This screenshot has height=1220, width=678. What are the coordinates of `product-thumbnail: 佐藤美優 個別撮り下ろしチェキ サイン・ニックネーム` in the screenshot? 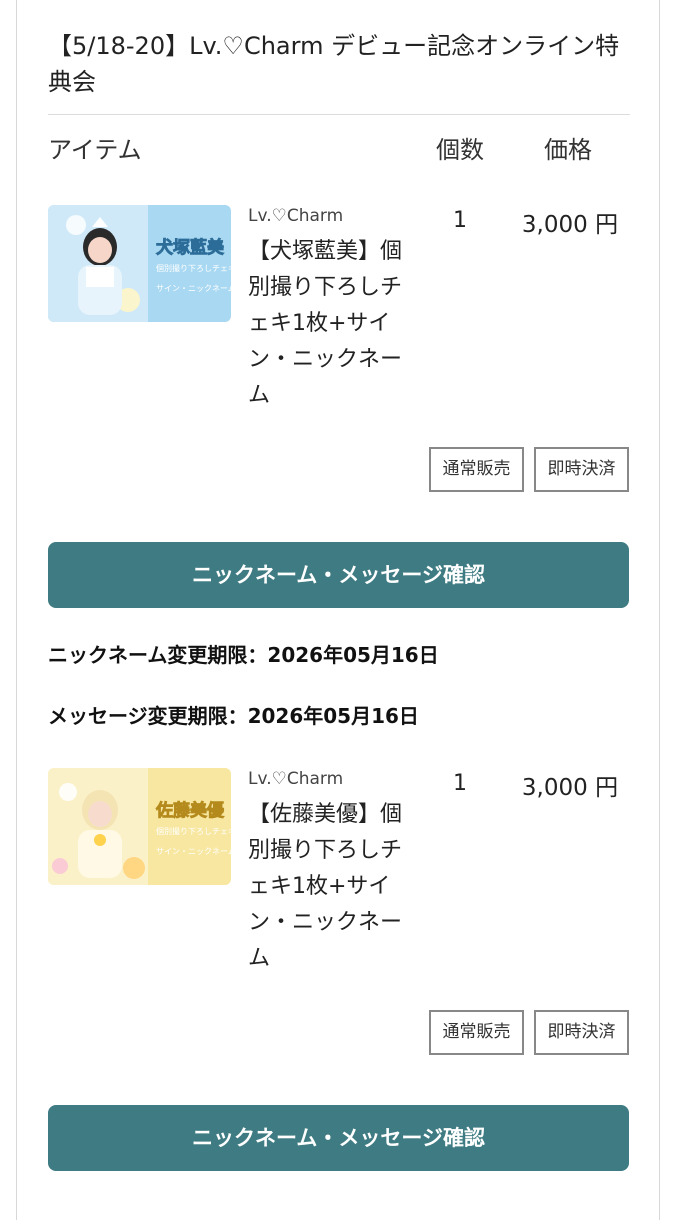 It's located at (139, 826).